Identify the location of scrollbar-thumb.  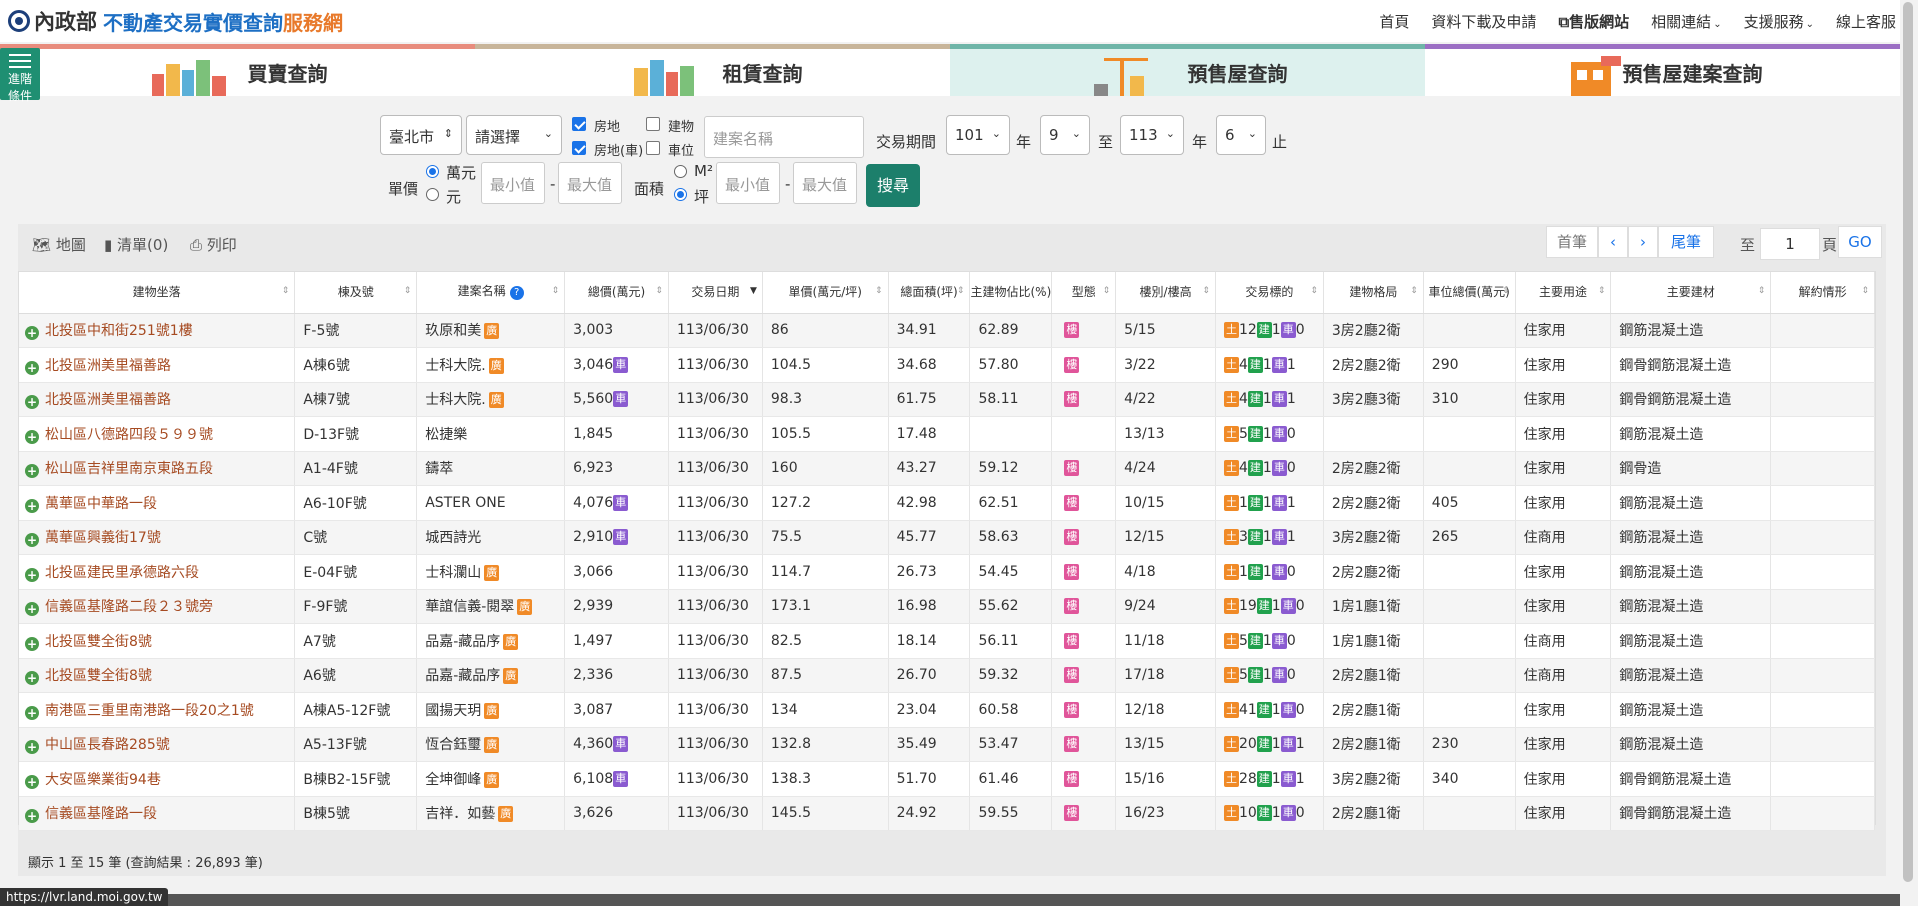
(1908, 442).